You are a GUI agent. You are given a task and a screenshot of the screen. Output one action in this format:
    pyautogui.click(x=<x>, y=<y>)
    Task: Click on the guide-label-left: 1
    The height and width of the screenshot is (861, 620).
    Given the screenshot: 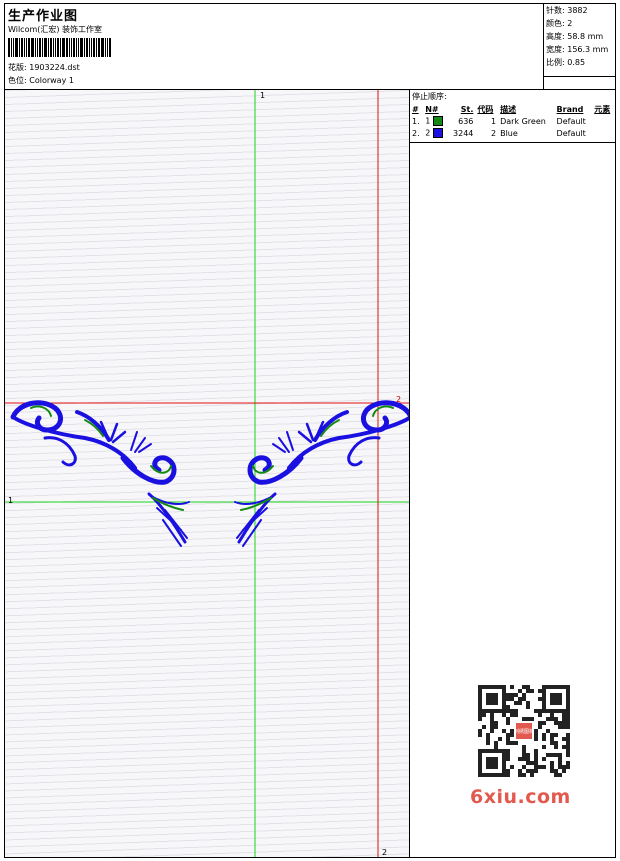 What is the action you would take?
    pyautogui.click(x=10, y=500)
    